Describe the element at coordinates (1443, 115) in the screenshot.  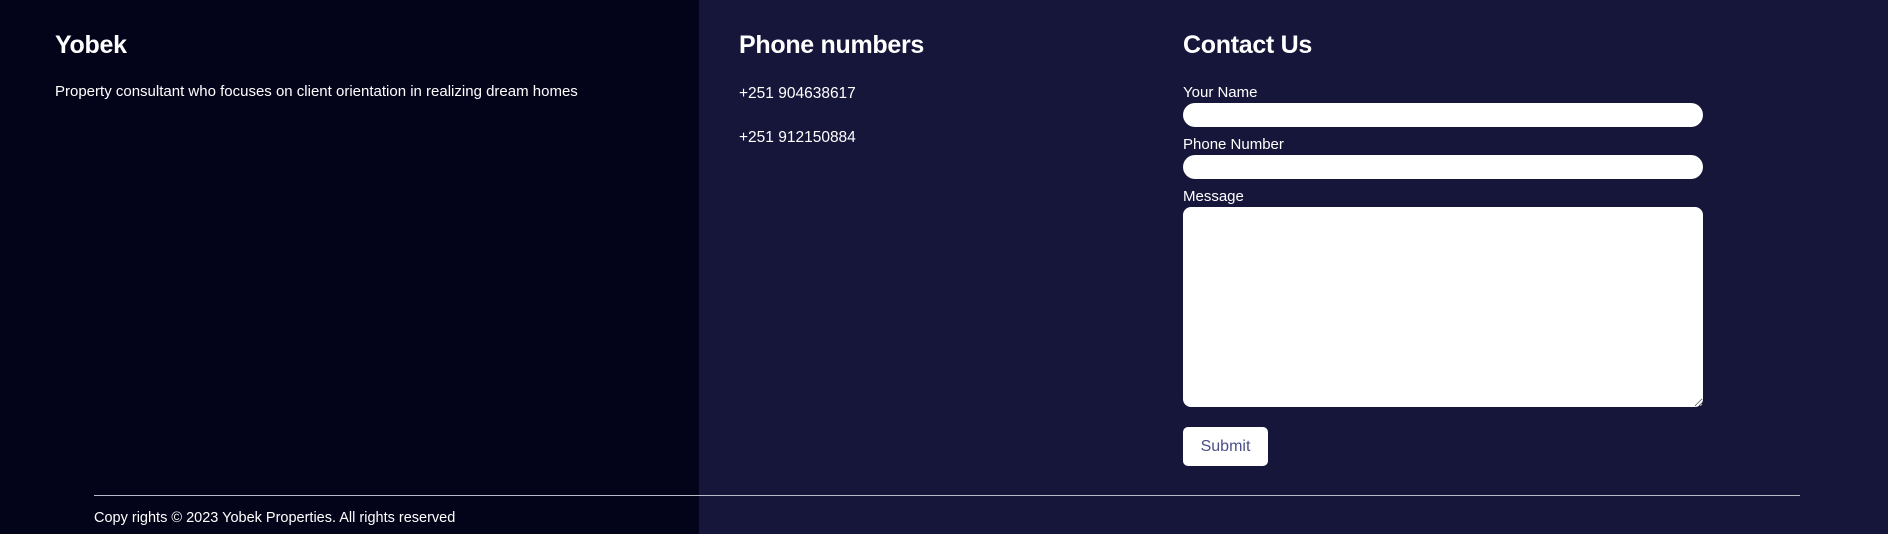
I see `name-field` at that location.